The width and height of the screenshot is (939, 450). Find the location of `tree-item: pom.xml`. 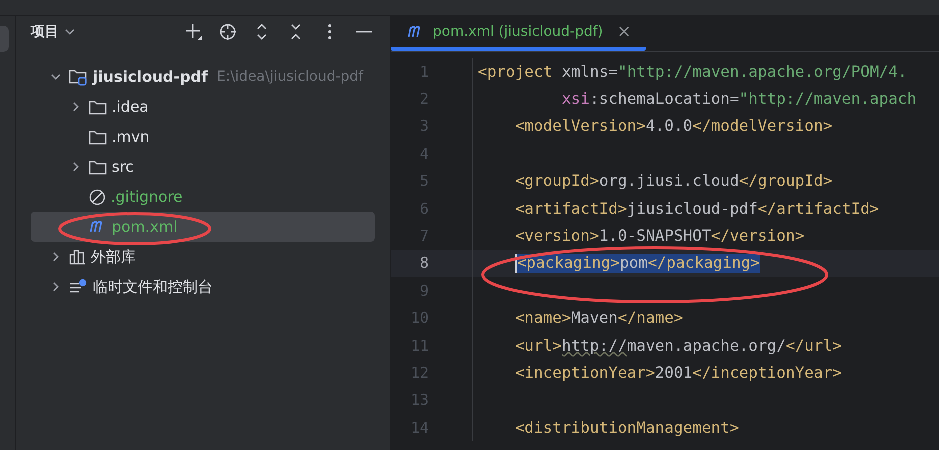

tree-item: pom.xml is located at coordinates (203, 227).